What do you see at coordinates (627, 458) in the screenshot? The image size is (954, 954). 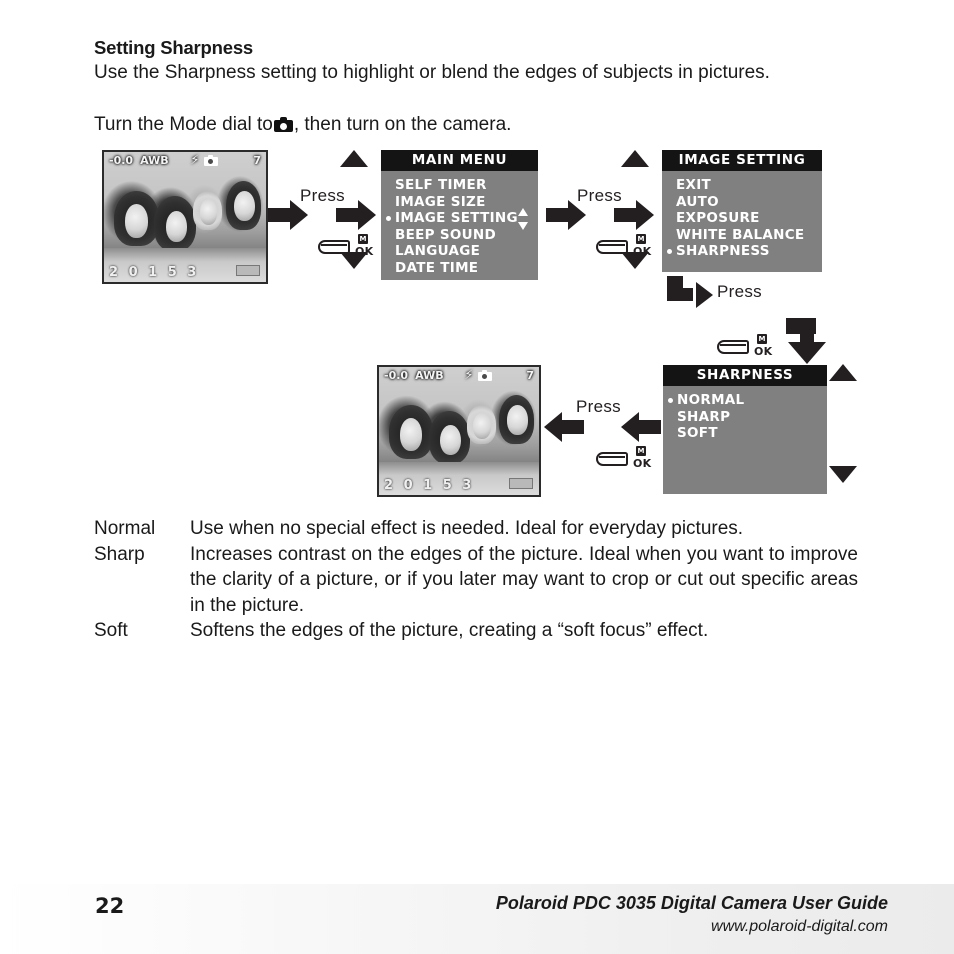 I see `menu-ok-button-icon-4: M OK` at bounding box center [627, 458].